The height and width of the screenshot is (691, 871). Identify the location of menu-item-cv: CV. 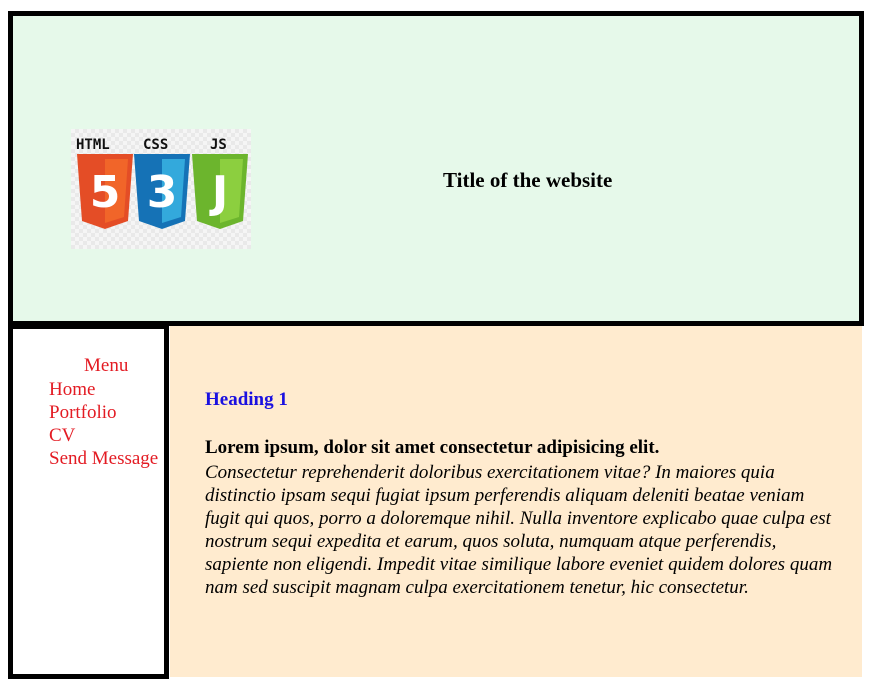
(103, 435).